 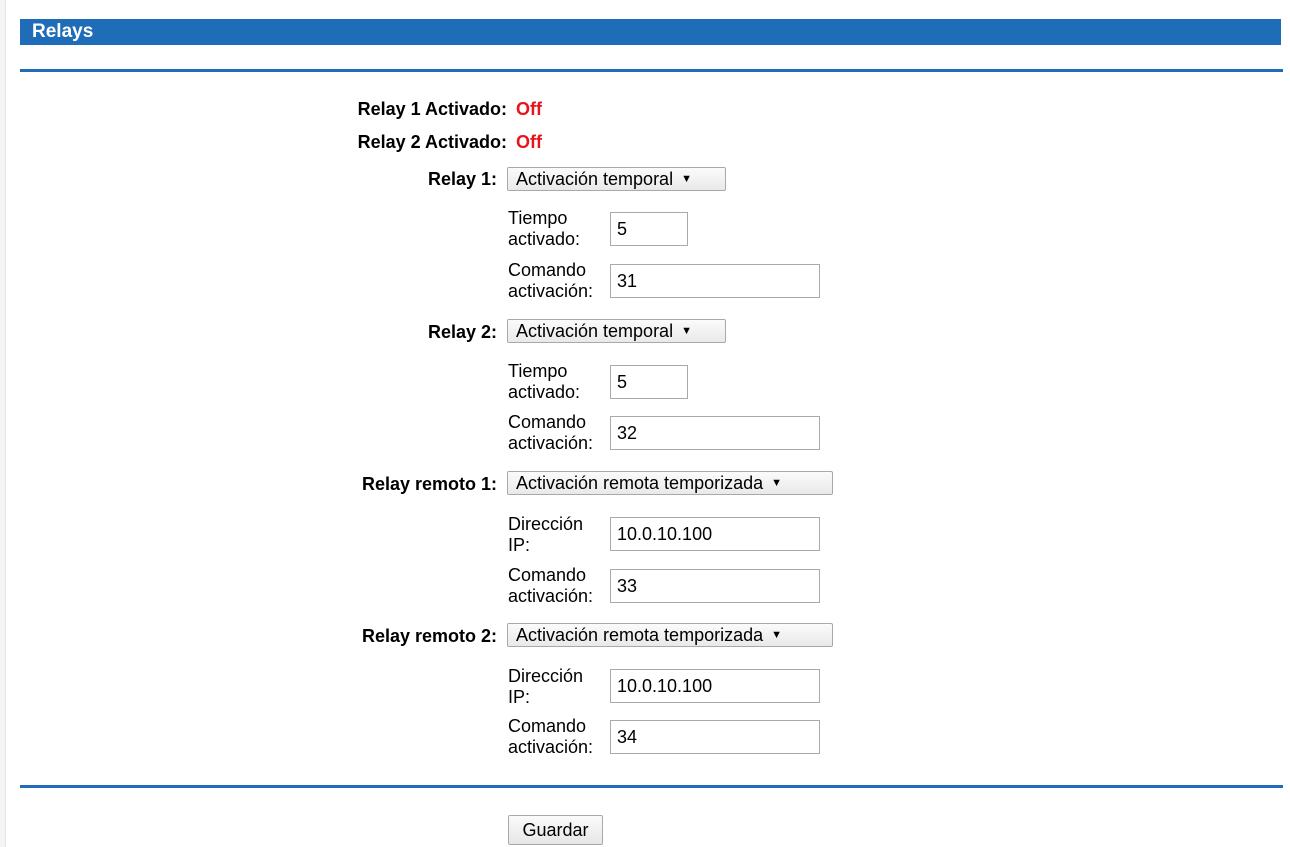 What do you see at coordinates (551, 585) in the screenshot?
I see `remote-relay-1-command-label: Comando activación:` at bounding box center [551, 585].